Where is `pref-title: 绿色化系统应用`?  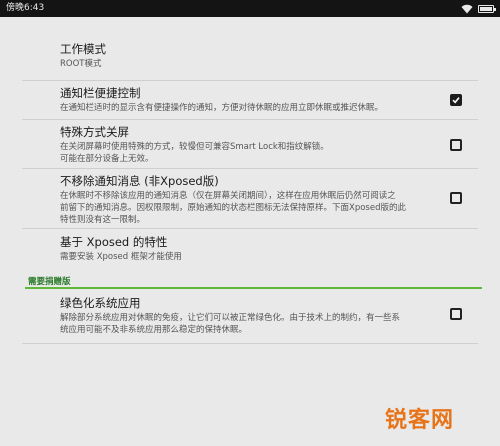
pref-title: 绿色化系统应用 is located at coordinates (100, 303).